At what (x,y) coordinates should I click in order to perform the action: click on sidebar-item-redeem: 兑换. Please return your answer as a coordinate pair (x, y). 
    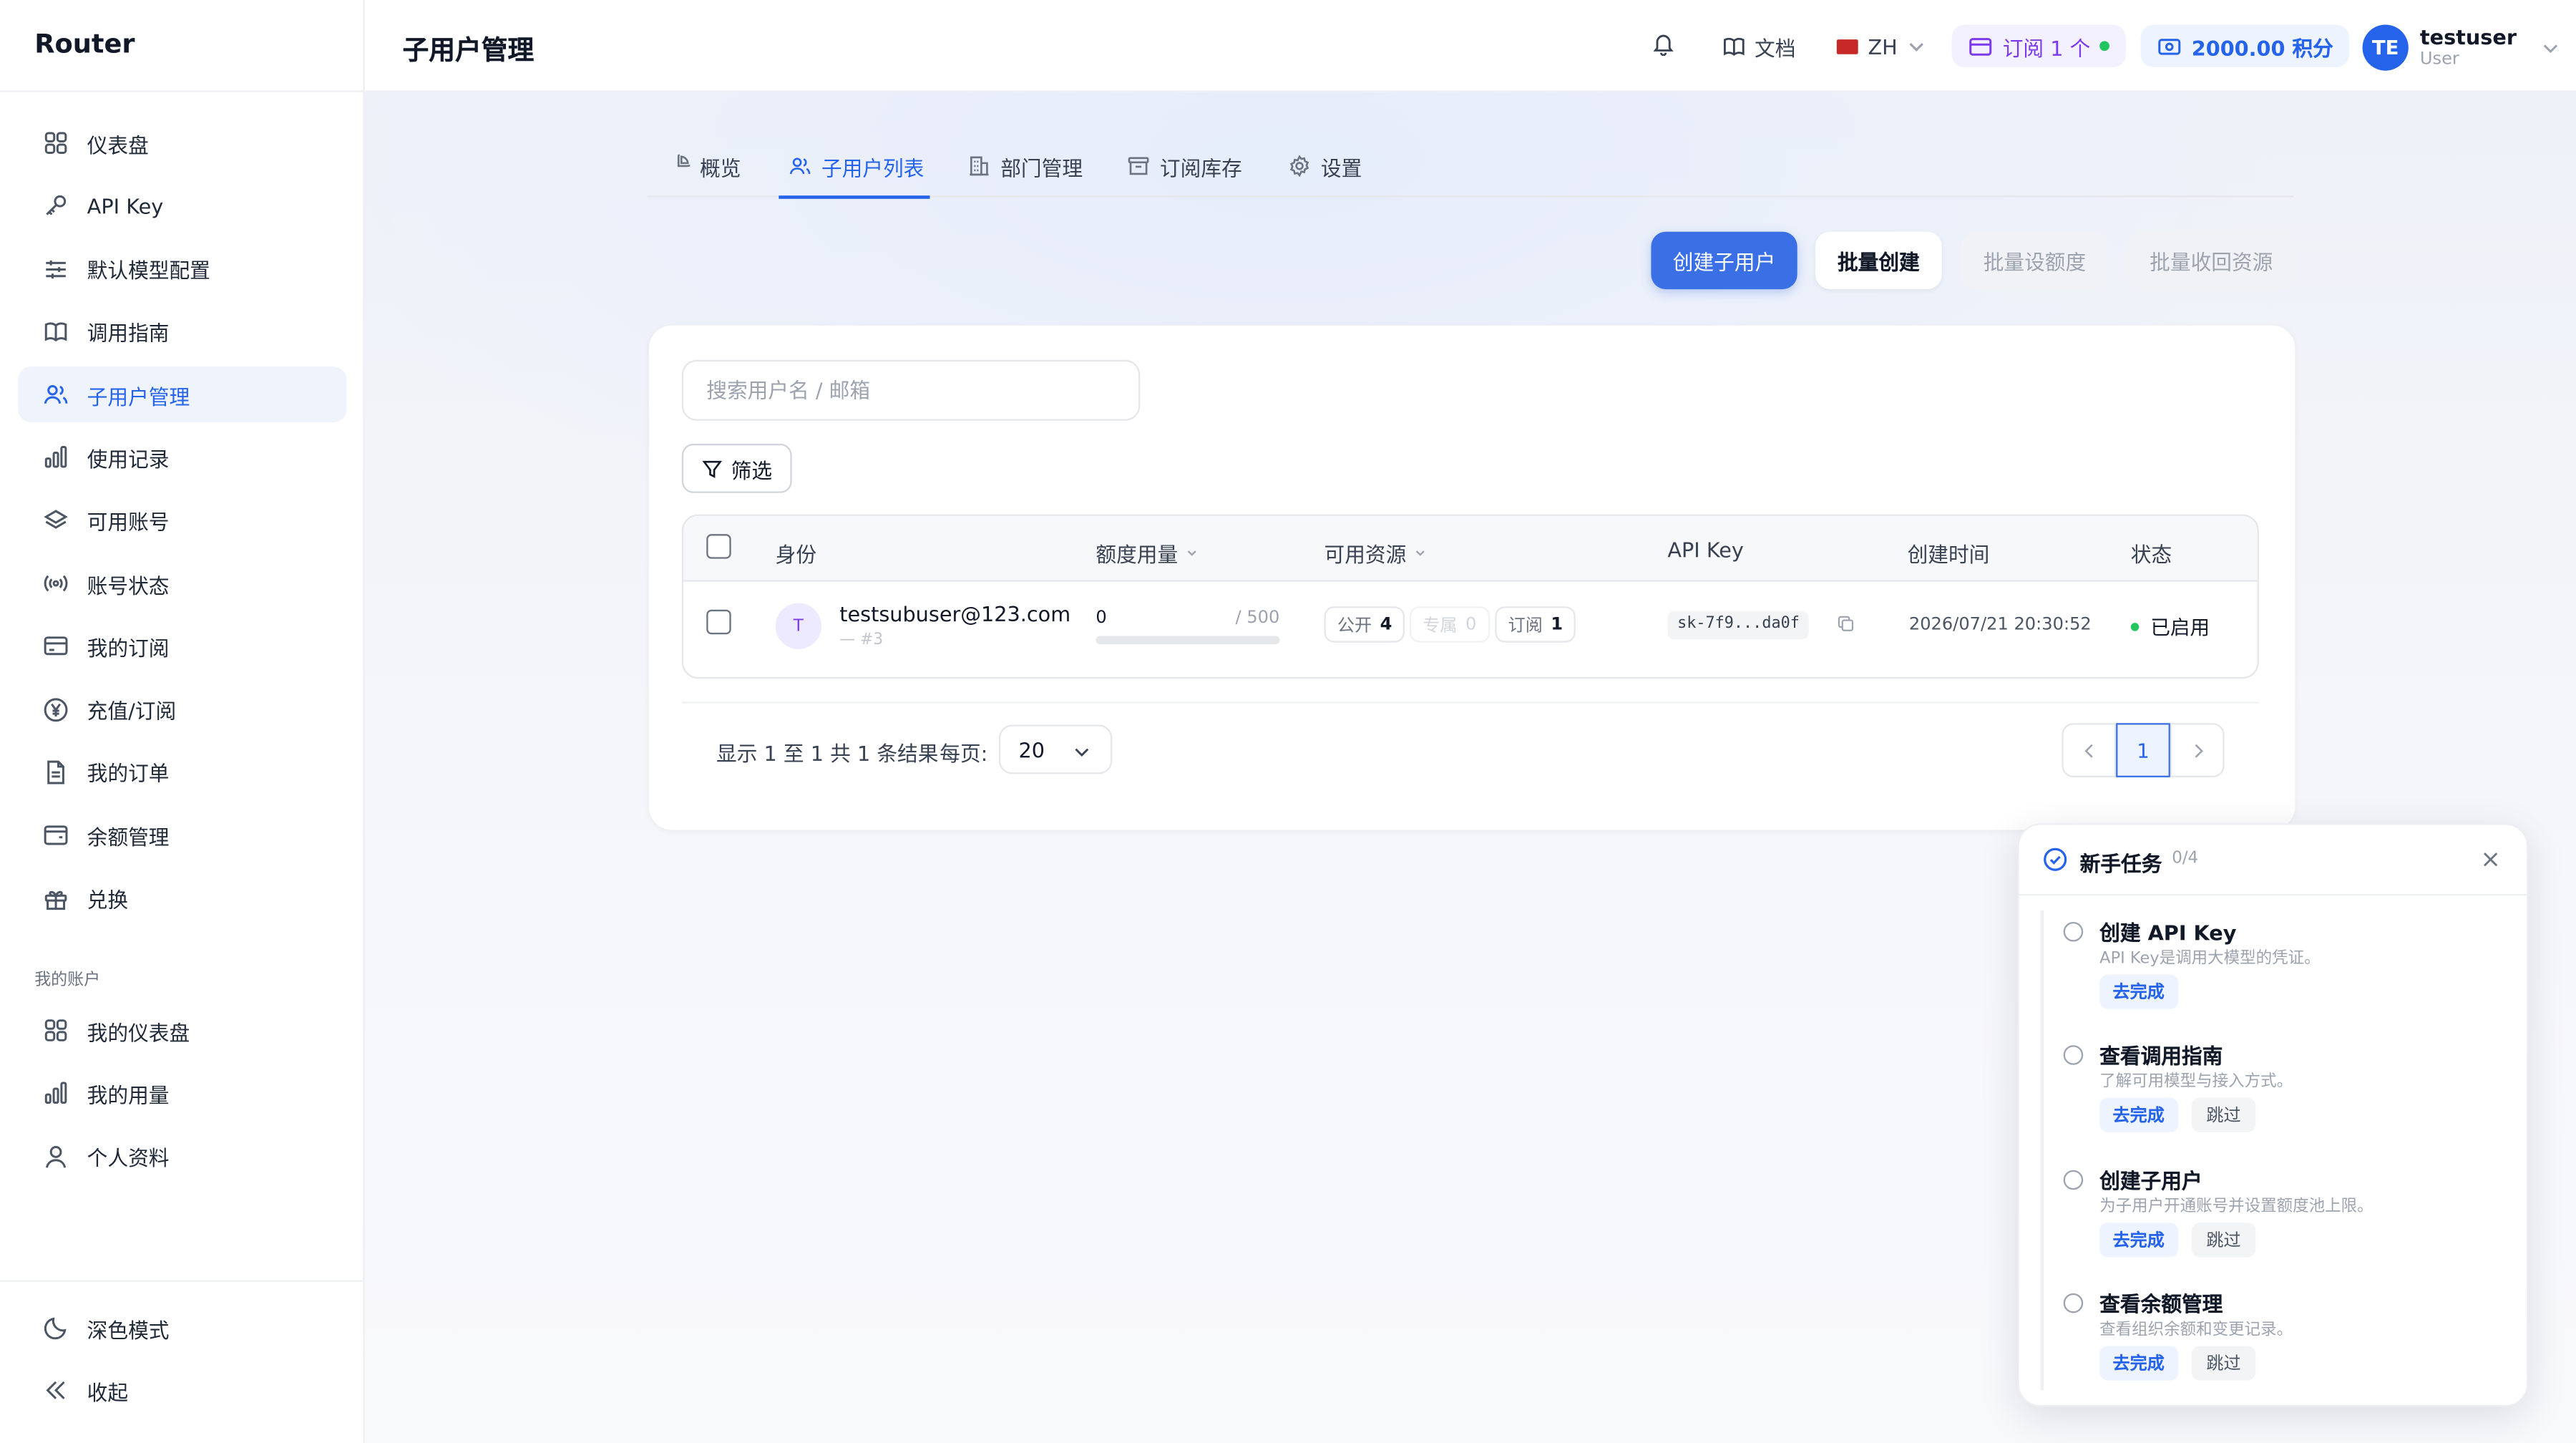
    Looking at the image, I should click on (182, 898).